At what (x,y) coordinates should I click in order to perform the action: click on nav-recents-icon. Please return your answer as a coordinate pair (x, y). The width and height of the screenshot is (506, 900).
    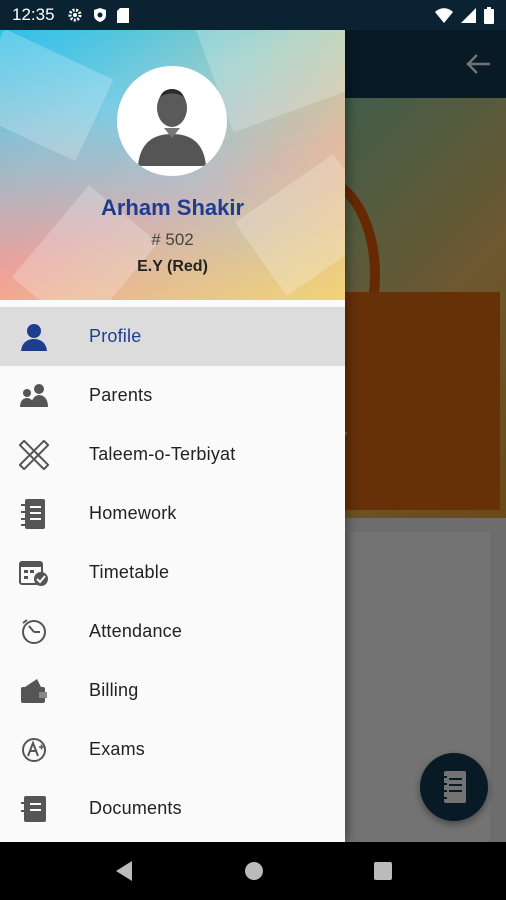
    Looking at the image, I should click on (383, 871).